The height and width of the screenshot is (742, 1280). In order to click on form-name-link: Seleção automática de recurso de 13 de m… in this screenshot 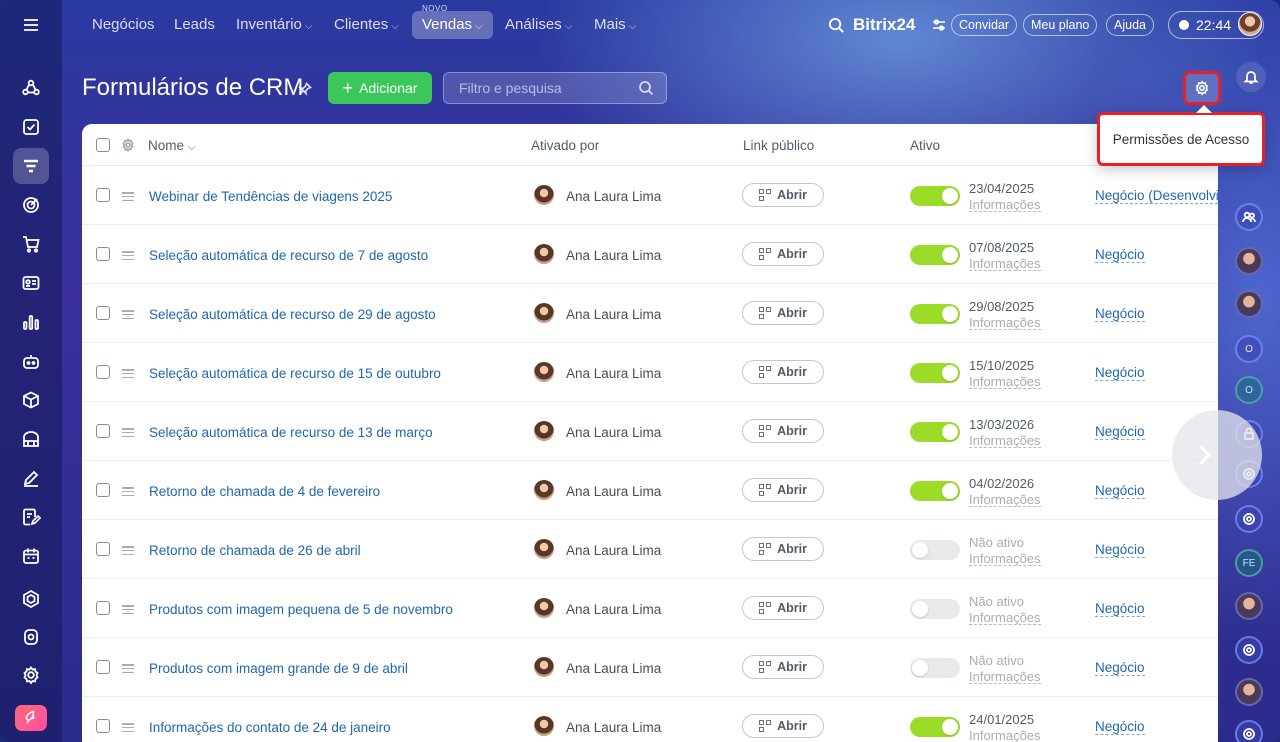, I will do `click(291, 432)`.